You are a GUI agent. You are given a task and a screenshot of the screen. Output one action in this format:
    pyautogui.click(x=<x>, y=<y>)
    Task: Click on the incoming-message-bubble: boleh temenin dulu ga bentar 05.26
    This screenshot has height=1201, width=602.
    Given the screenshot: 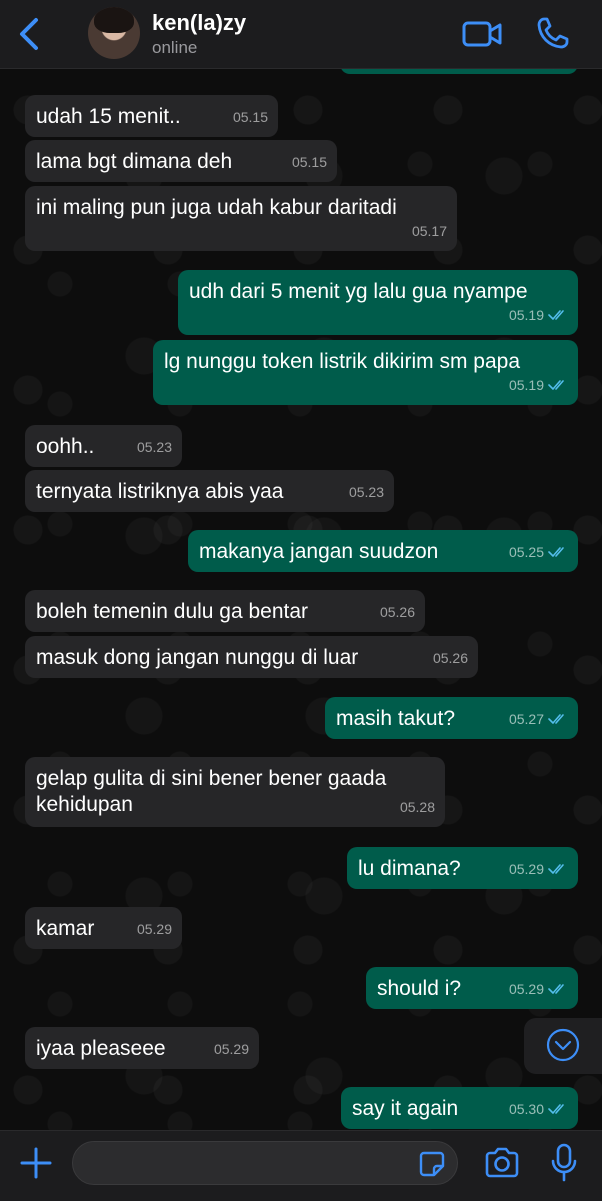 What is the action you would take?
    pyautogui.click(x=225, y=611)
    